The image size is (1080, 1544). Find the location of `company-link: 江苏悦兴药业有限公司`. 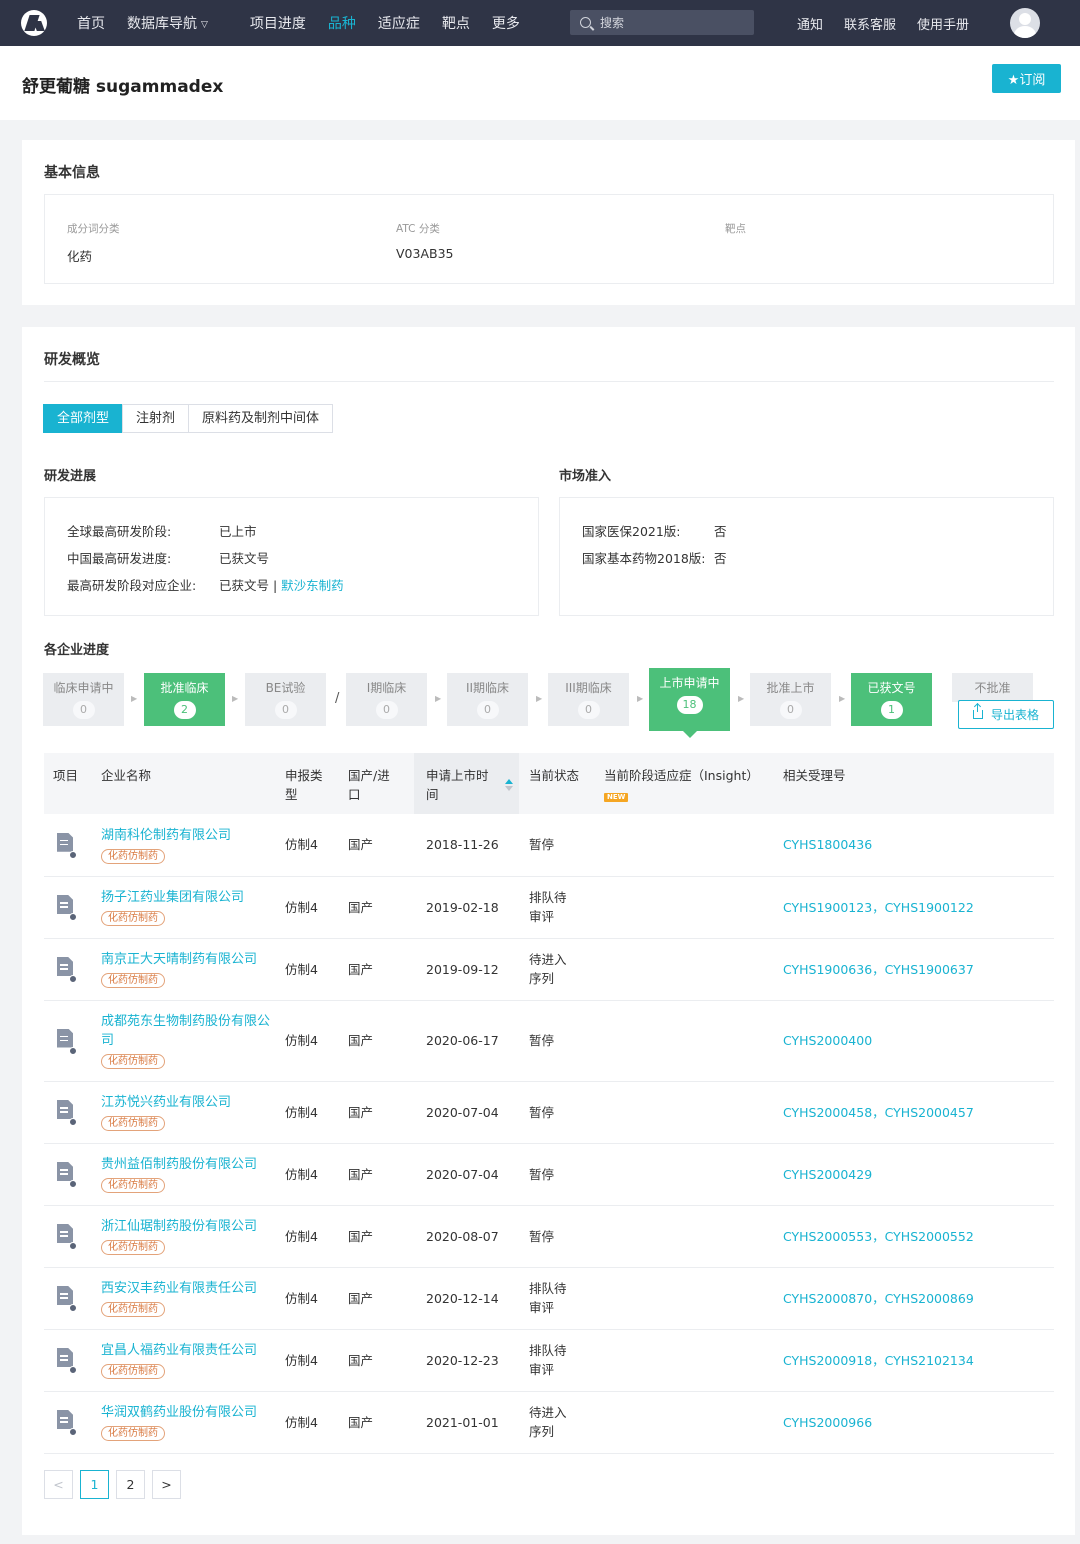

company-link: 江苏悦兴药业有限公司 is located at coordinates (188, 1102).